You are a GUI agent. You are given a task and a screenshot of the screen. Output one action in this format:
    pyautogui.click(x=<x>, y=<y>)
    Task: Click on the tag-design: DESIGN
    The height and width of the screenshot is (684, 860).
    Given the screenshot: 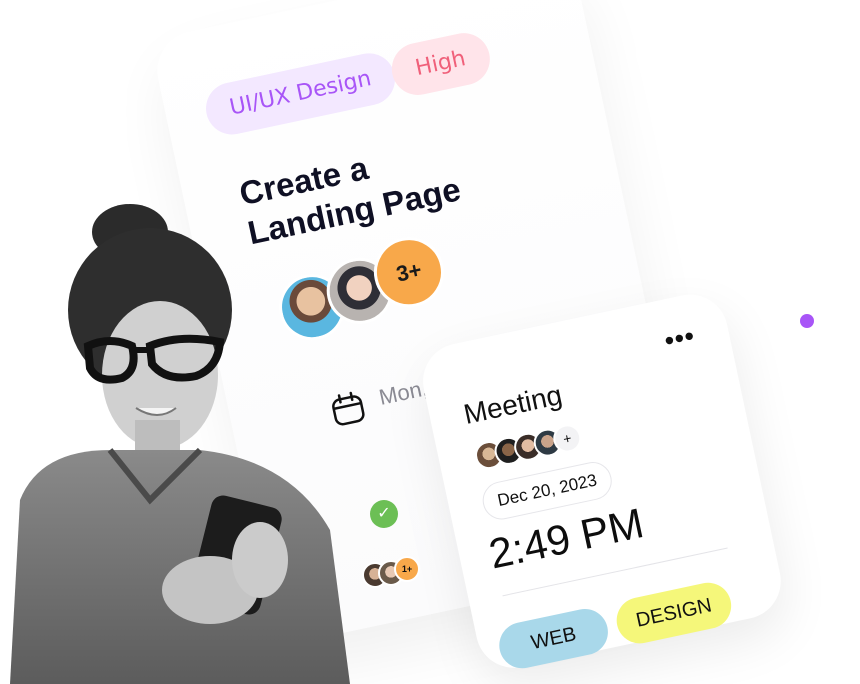 What is the action you would take?
    pyautogui.click(x=674, y=613)
    